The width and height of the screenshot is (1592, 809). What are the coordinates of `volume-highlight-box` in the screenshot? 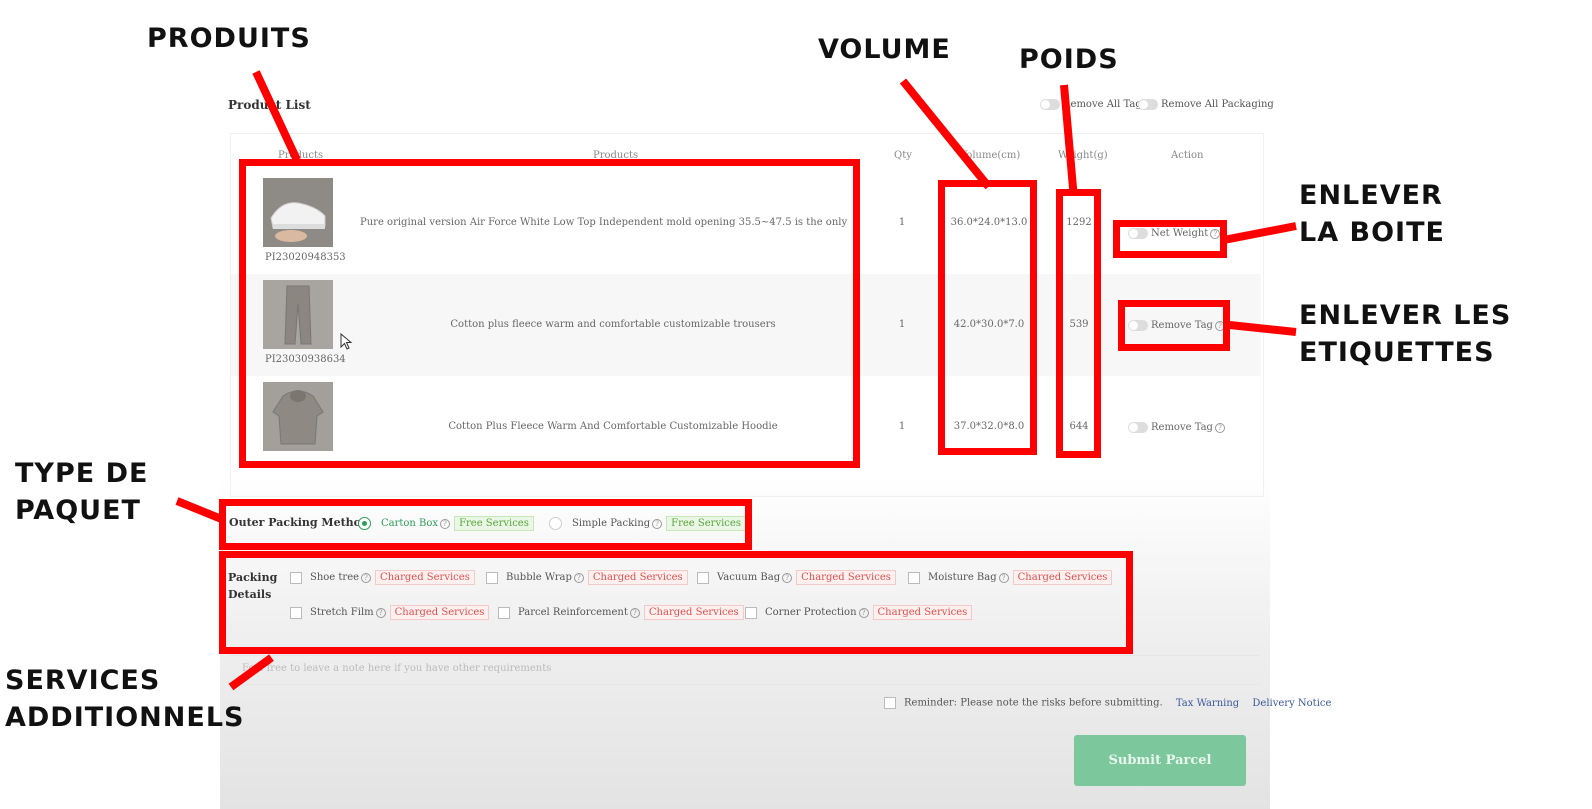 It's located at (987, 317).